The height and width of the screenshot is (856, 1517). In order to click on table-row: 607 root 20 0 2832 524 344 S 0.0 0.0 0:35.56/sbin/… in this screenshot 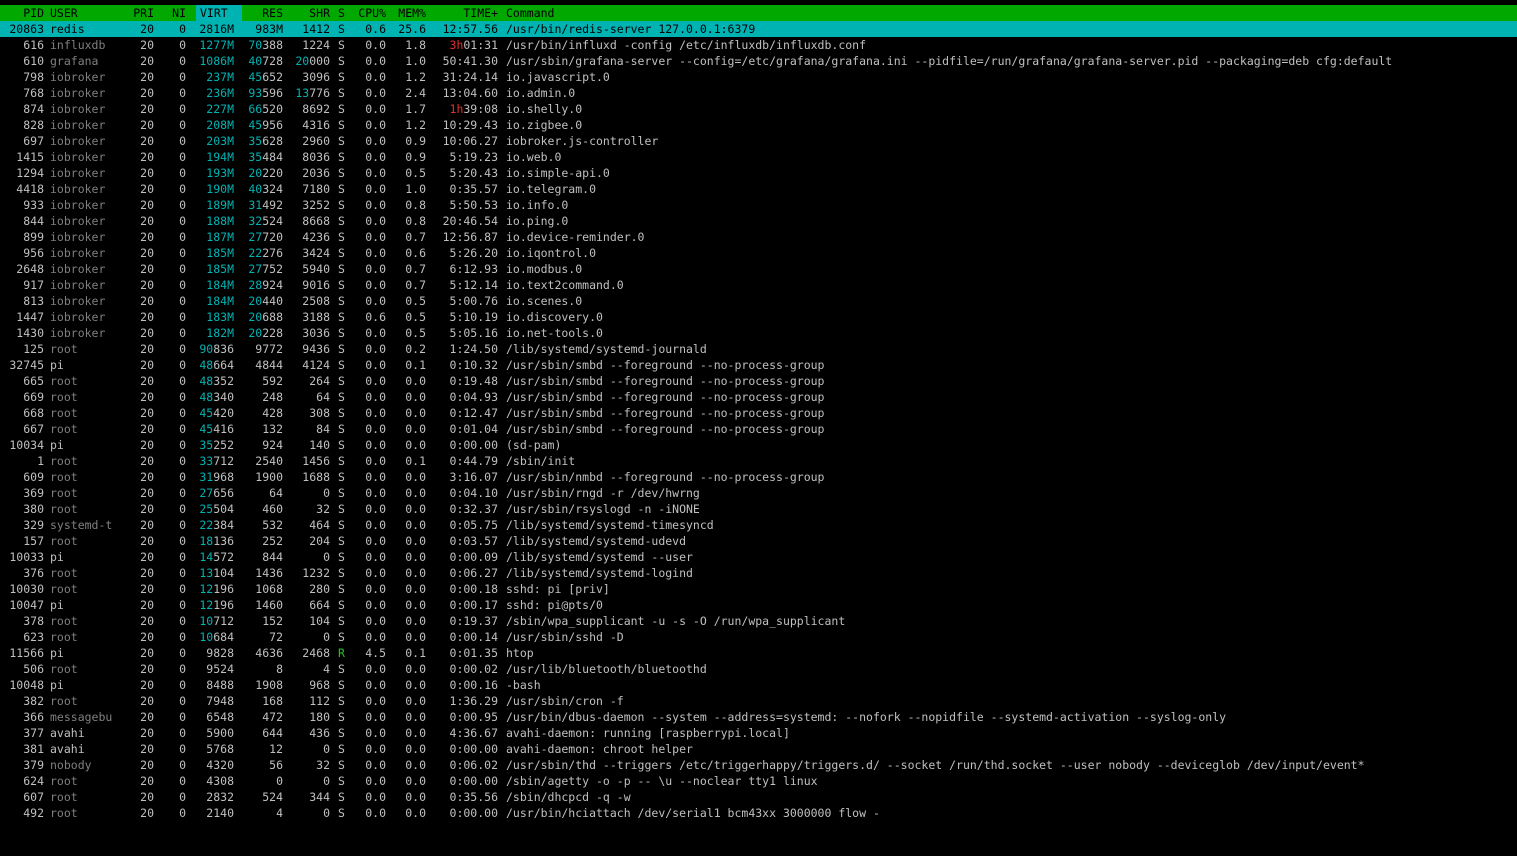, I will do `click(758, 797)`.